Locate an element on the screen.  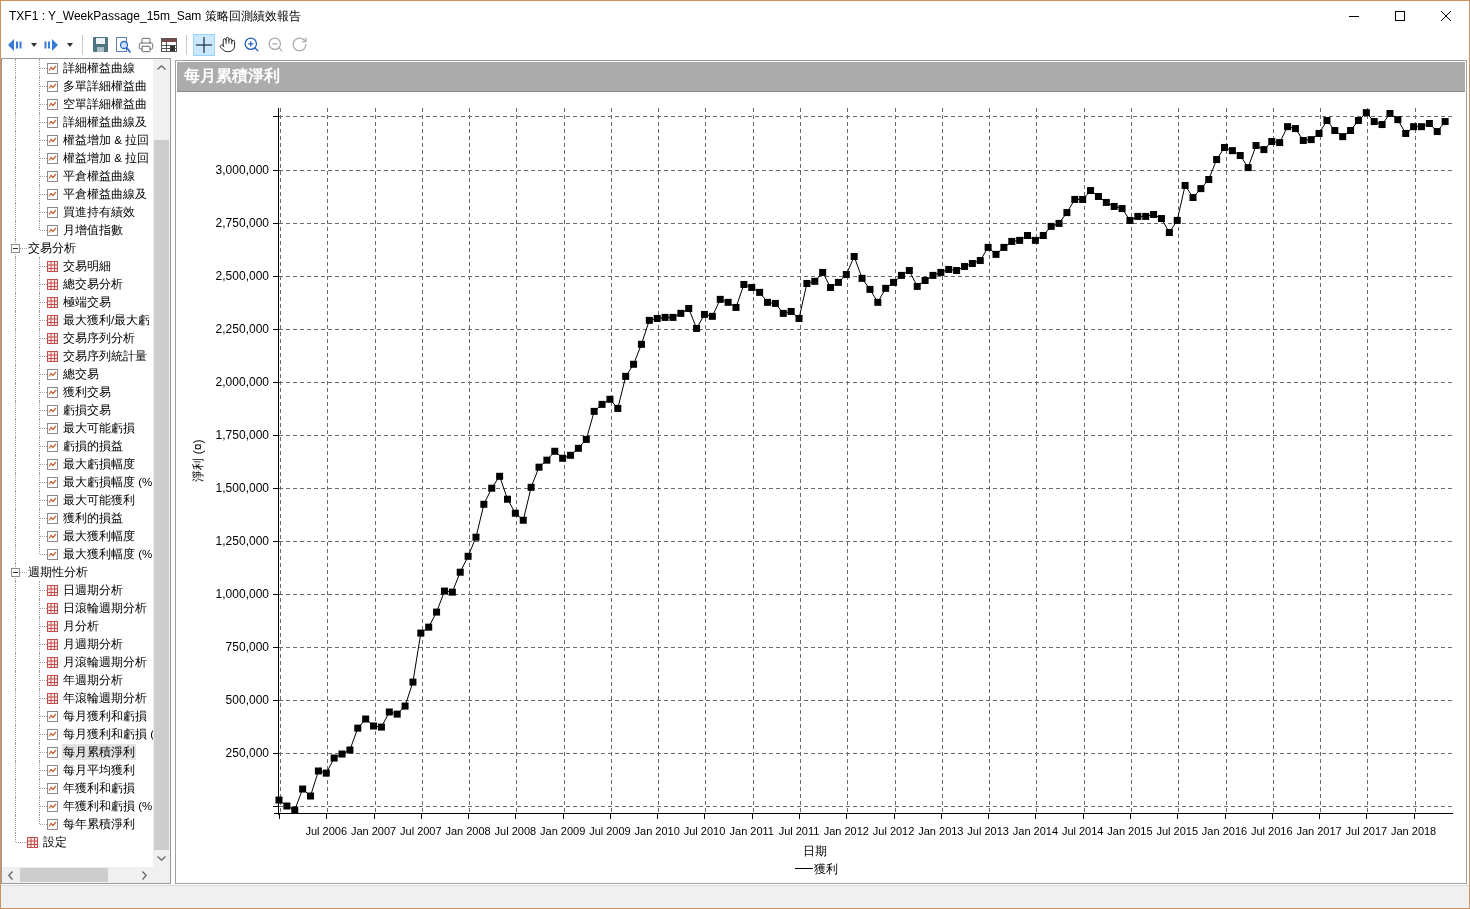
tree-item: 詳細權益曲線及 is located at coordinates (105, 122).